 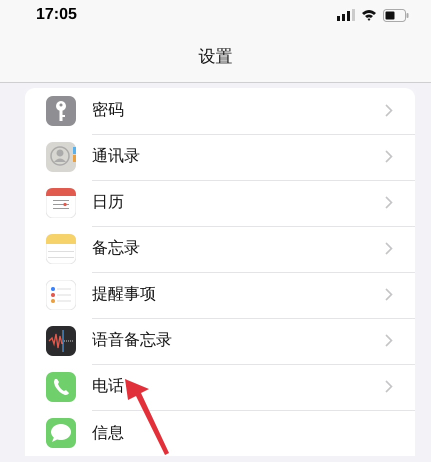 I want to click on signal-icon, so click(x=346, y=15).